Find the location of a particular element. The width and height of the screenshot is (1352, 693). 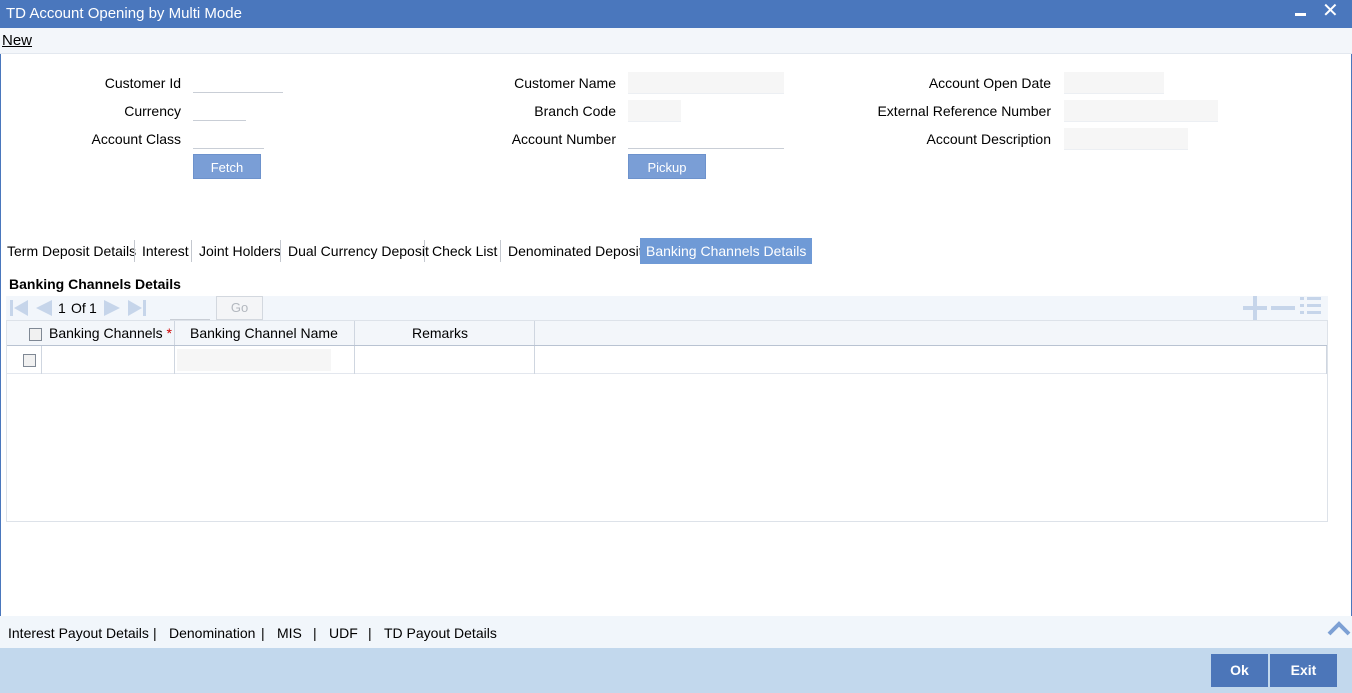

external-reference-field is located at coordinates (1141, 111).